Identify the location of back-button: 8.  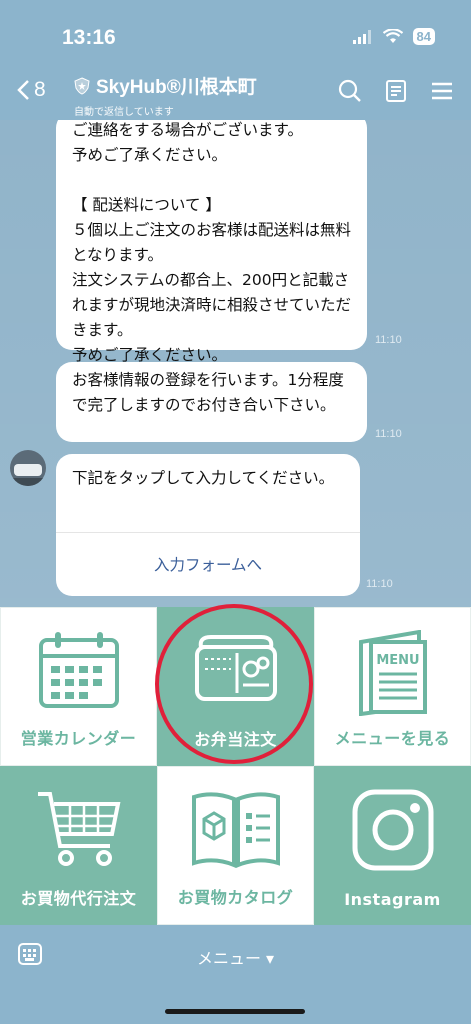
(31, 90).